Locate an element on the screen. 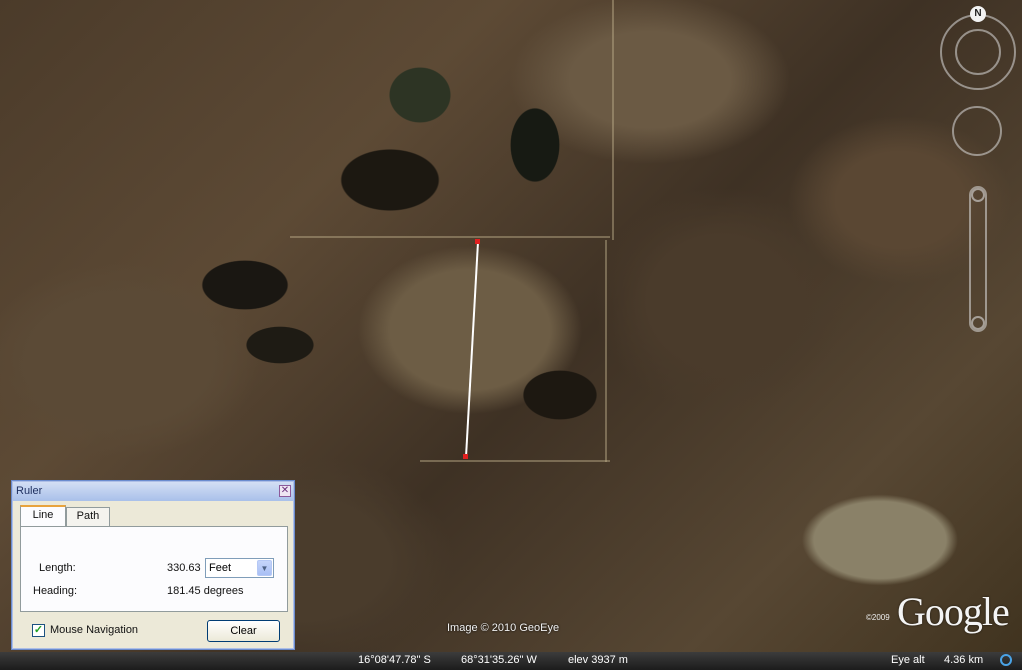 The image size is (1022, 670). heading-label: Heading: is located at coordinates (55, 591).